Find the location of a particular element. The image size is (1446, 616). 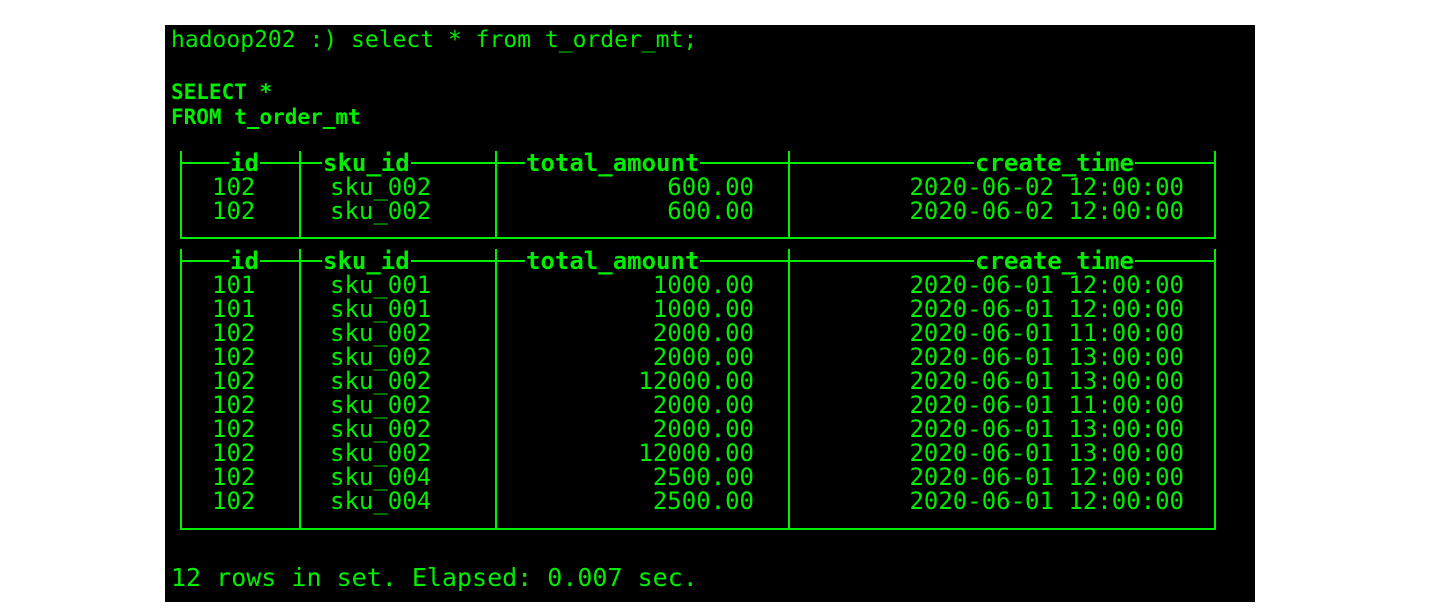

prompt-line: hadoop202 :) select * from t_order_mt; is located at coordinates (434, 40).